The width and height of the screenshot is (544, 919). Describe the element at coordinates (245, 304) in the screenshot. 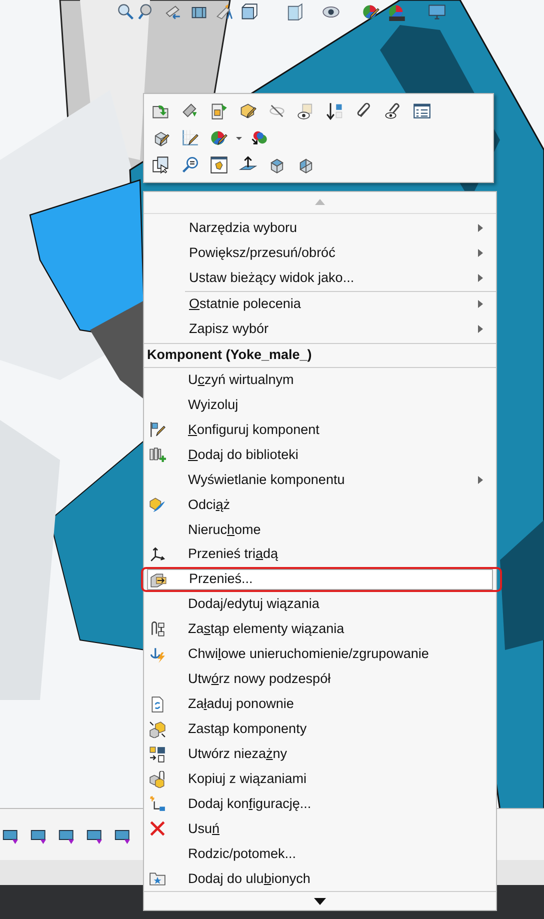

I see `menu-item-label: Ostatnie polecenia` at that location.